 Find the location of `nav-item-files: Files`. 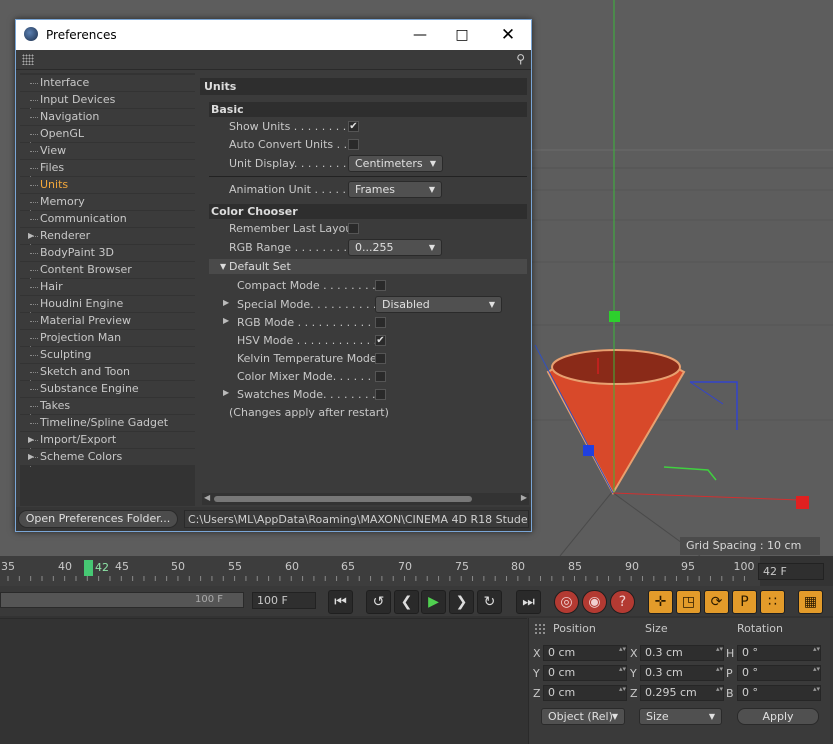

nav-item-files: Files is located at coordinates (107, 168).